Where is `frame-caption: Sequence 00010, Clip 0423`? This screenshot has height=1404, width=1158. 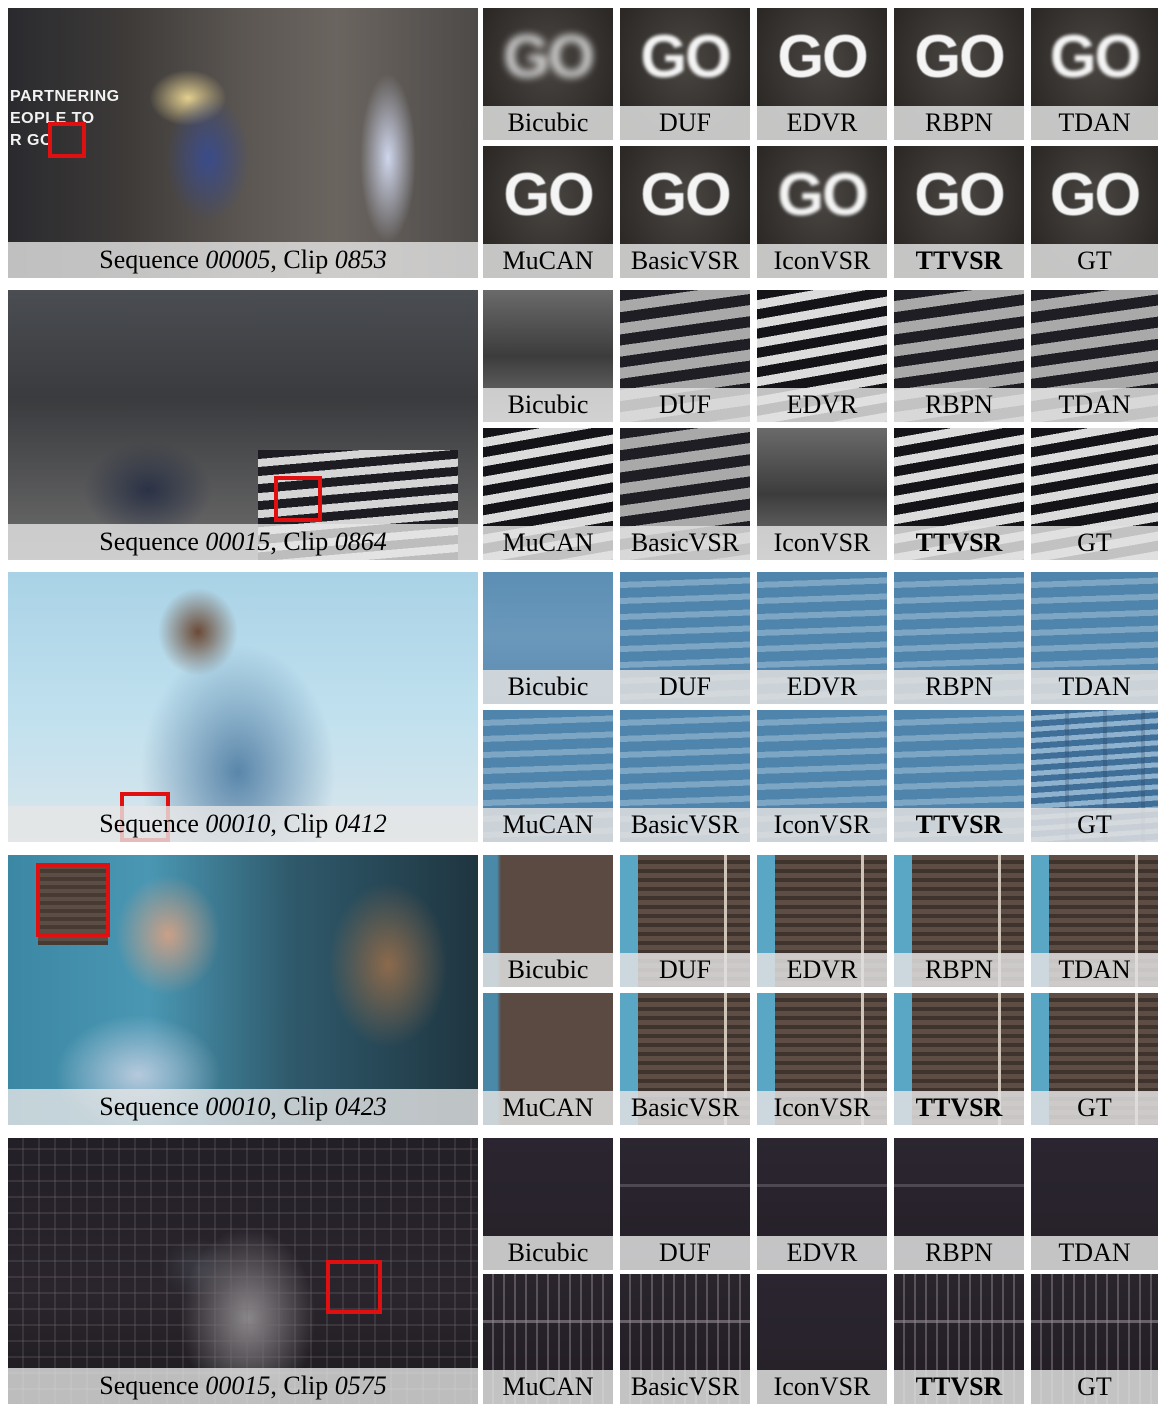
frame-caption: Sequence 00010, Clip 0423 is located at coordinates (243, 1107).